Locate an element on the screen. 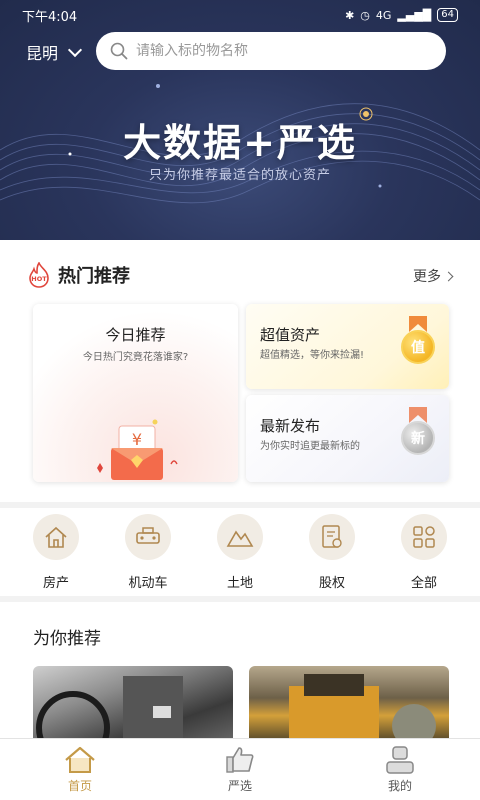 The height and width of the screenshot is (800, 480). recommend-title: 为你推荐 is located at coordinates (67, 639).